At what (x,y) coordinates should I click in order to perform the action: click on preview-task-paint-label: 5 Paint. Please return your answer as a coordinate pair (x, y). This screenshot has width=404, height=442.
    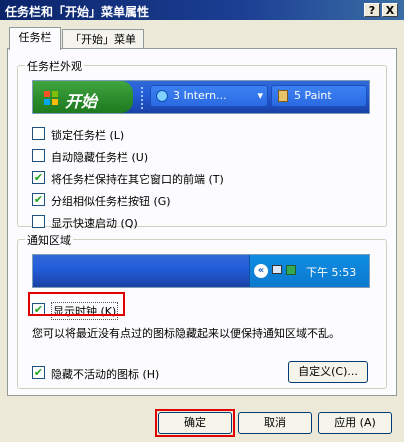
    Looking at the image, I should click on (313, 95).